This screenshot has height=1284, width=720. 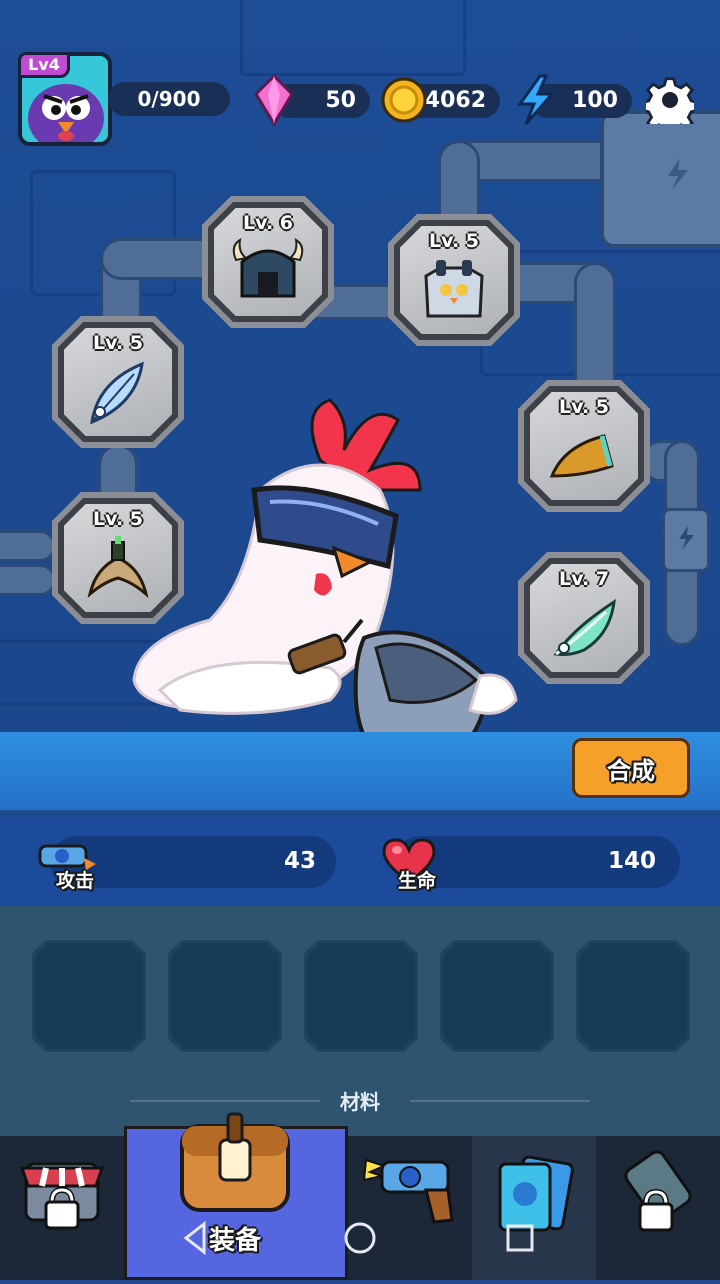 I want to click on merge-button: 合成, so click(x=631, y=768).